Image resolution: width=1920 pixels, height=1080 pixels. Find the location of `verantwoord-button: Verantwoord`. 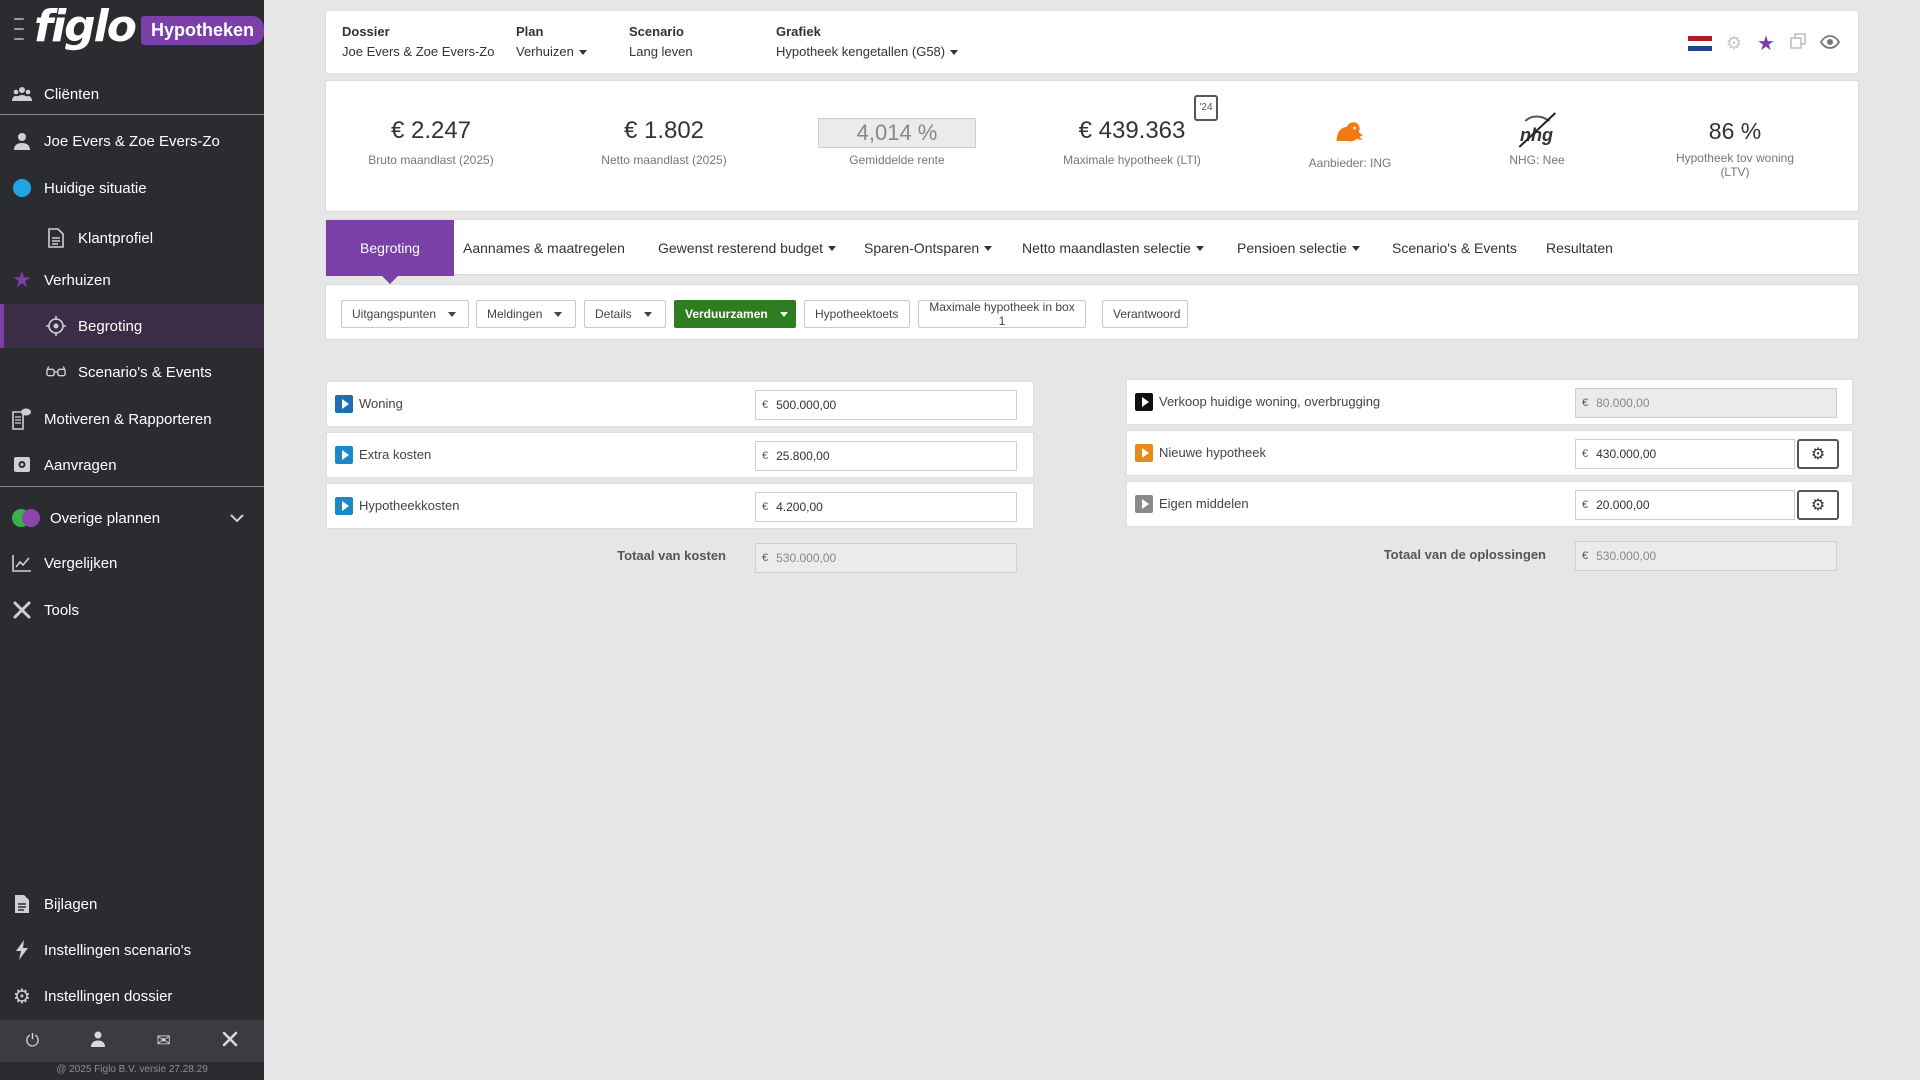

verantwoord-button: Verantwoord is located at coordinates (1145, 314).